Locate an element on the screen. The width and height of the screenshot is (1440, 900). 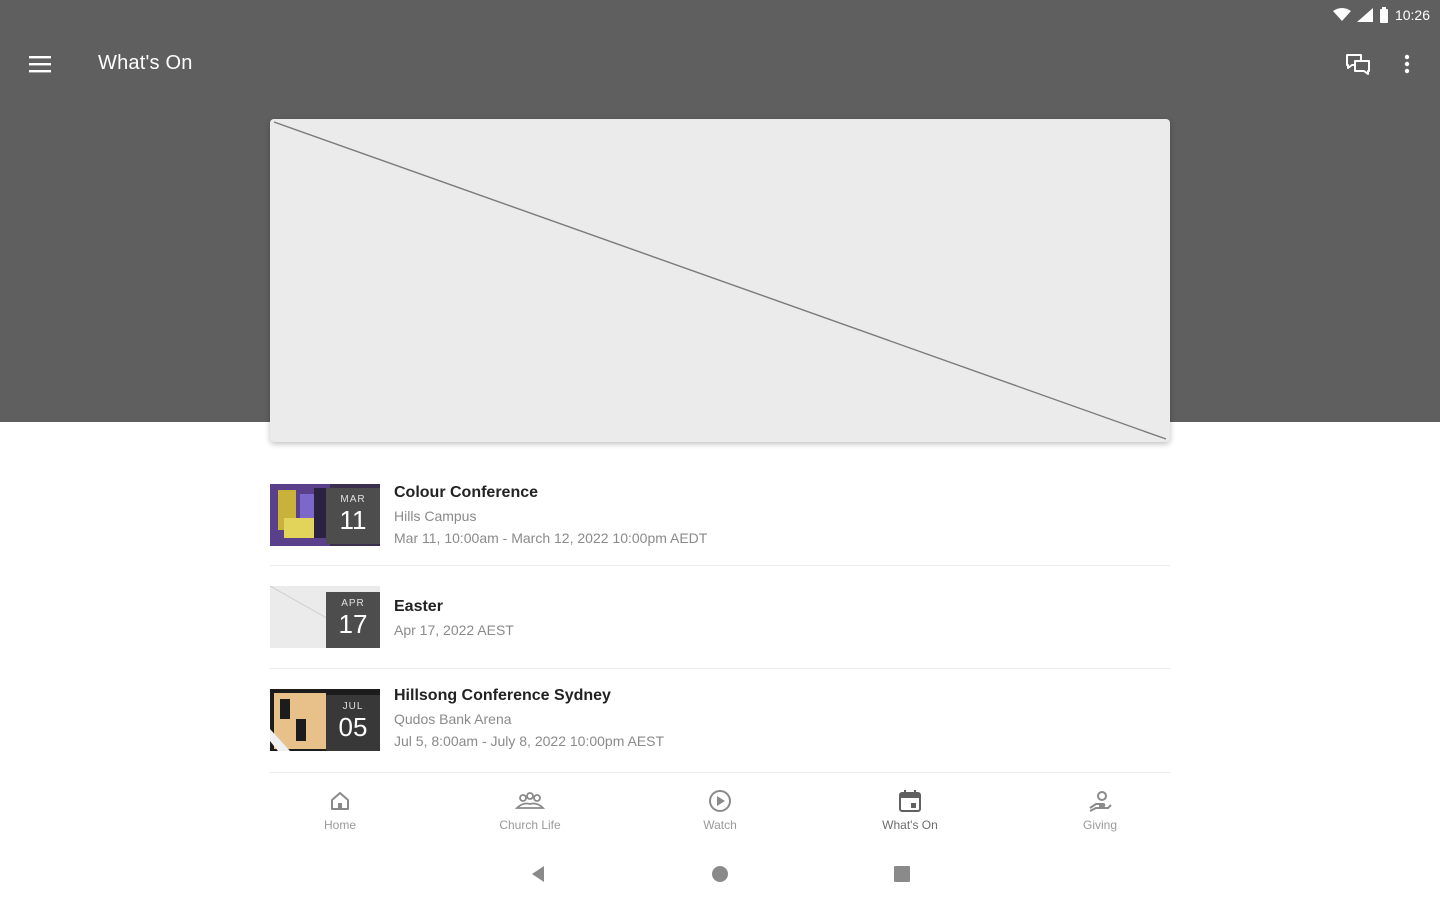
event-title: Hillsong Conference Sydney is located at coordinates (502, 695).